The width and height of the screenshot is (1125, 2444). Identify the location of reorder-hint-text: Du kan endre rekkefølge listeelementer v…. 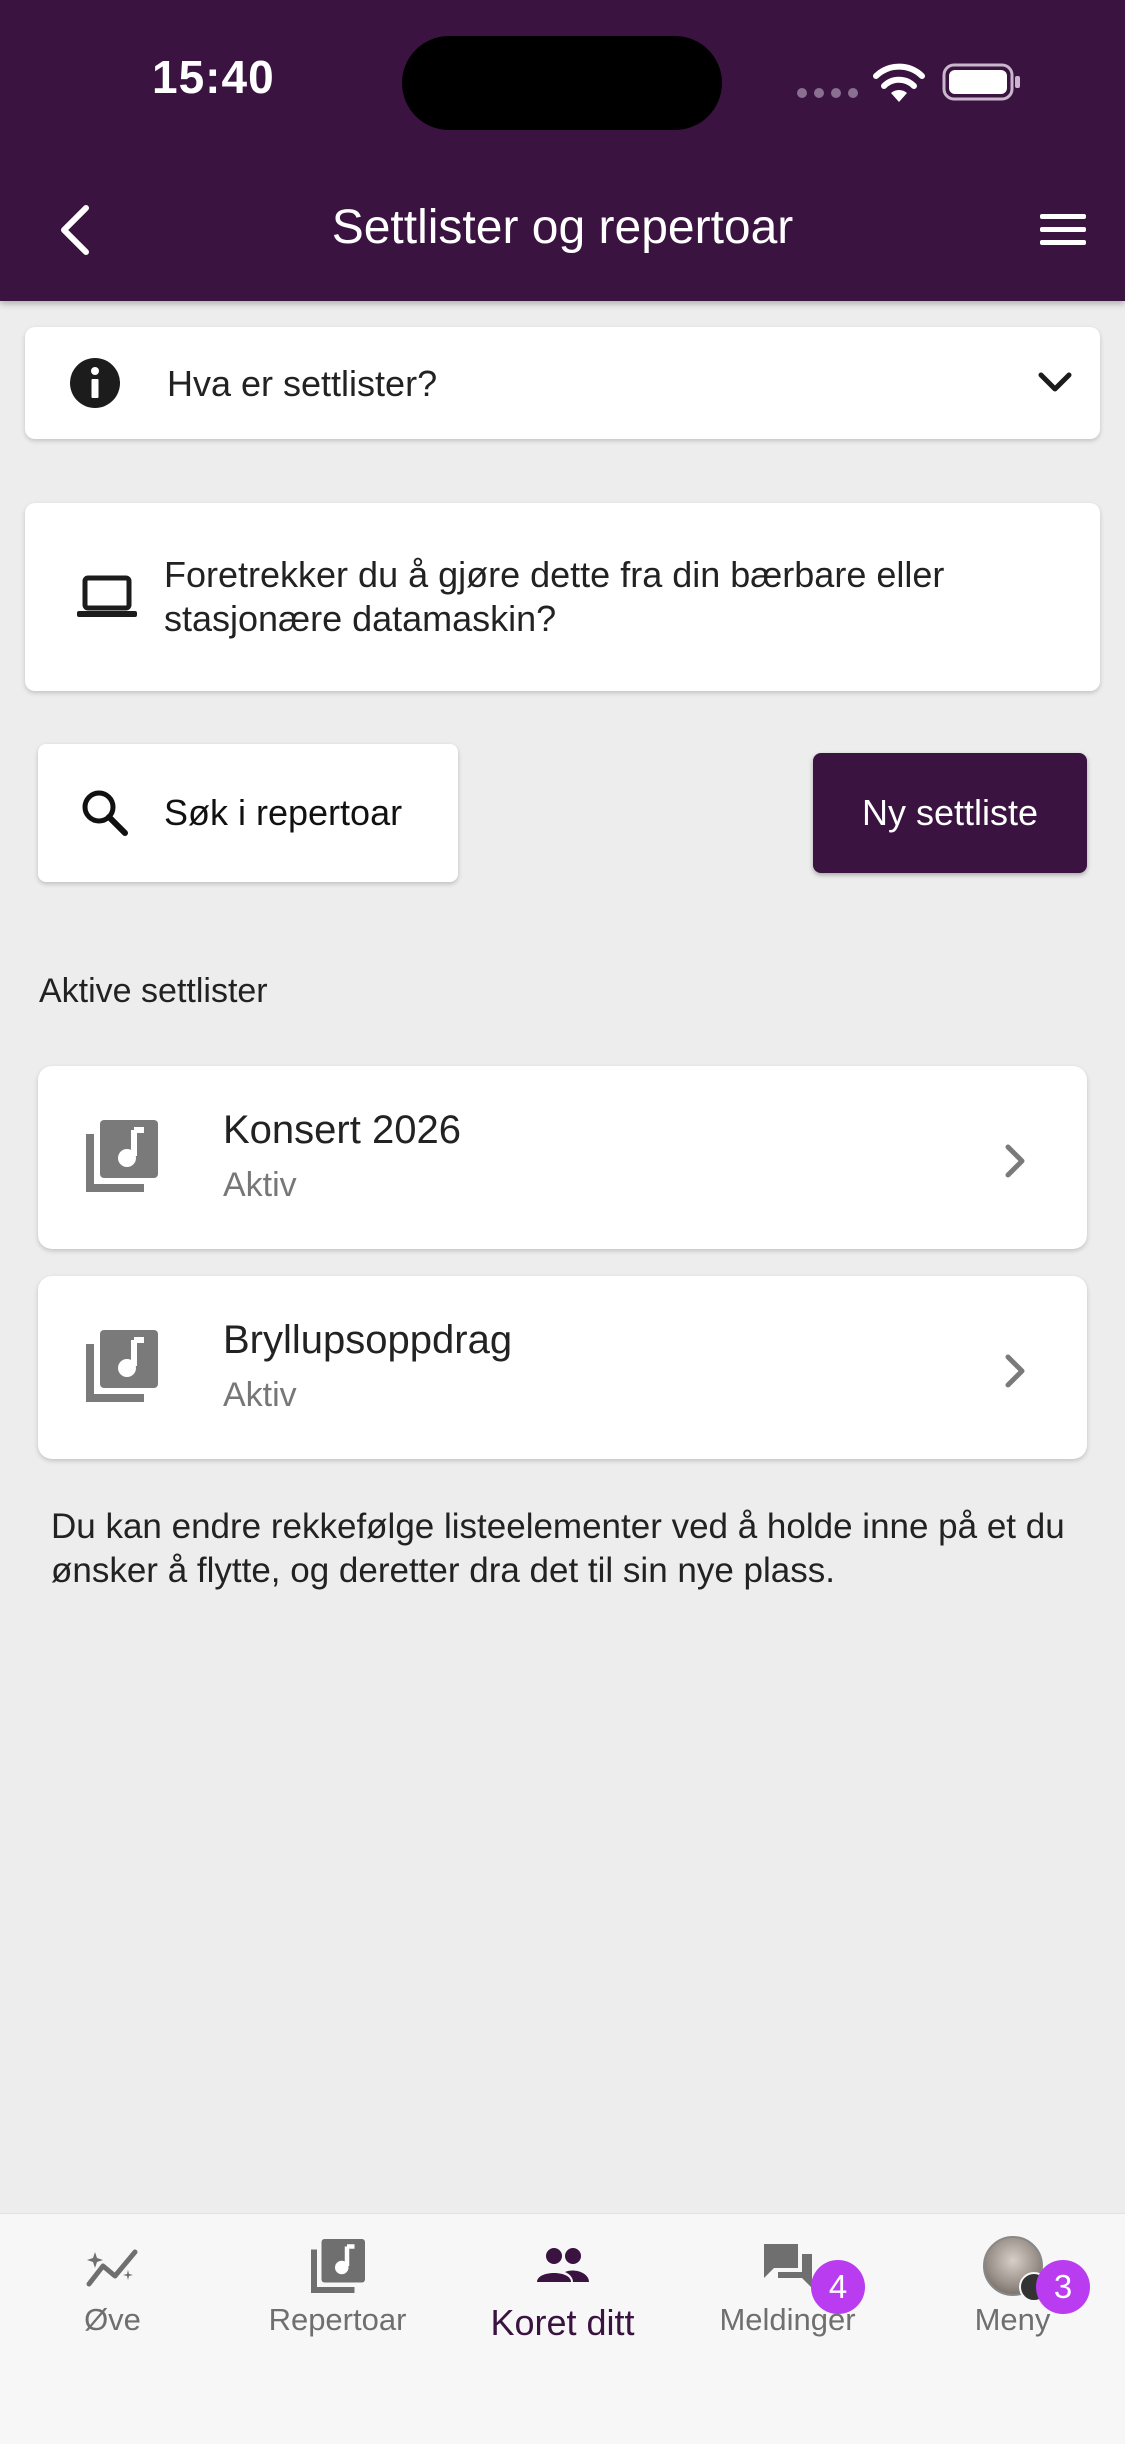
(558, 1548).